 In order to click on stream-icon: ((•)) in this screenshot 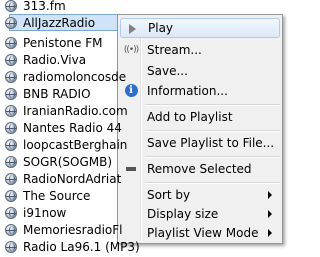, I will do `click(131, 49)`.